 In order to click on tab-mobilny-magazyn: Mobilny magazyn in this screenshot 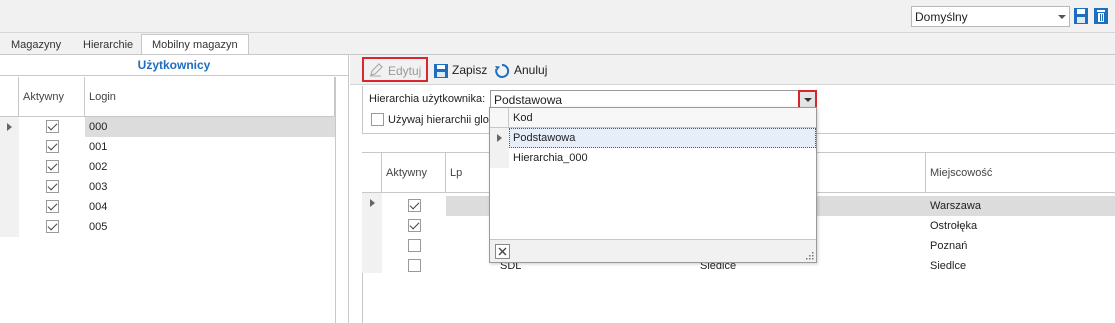, I will do `click(195, 44)`.